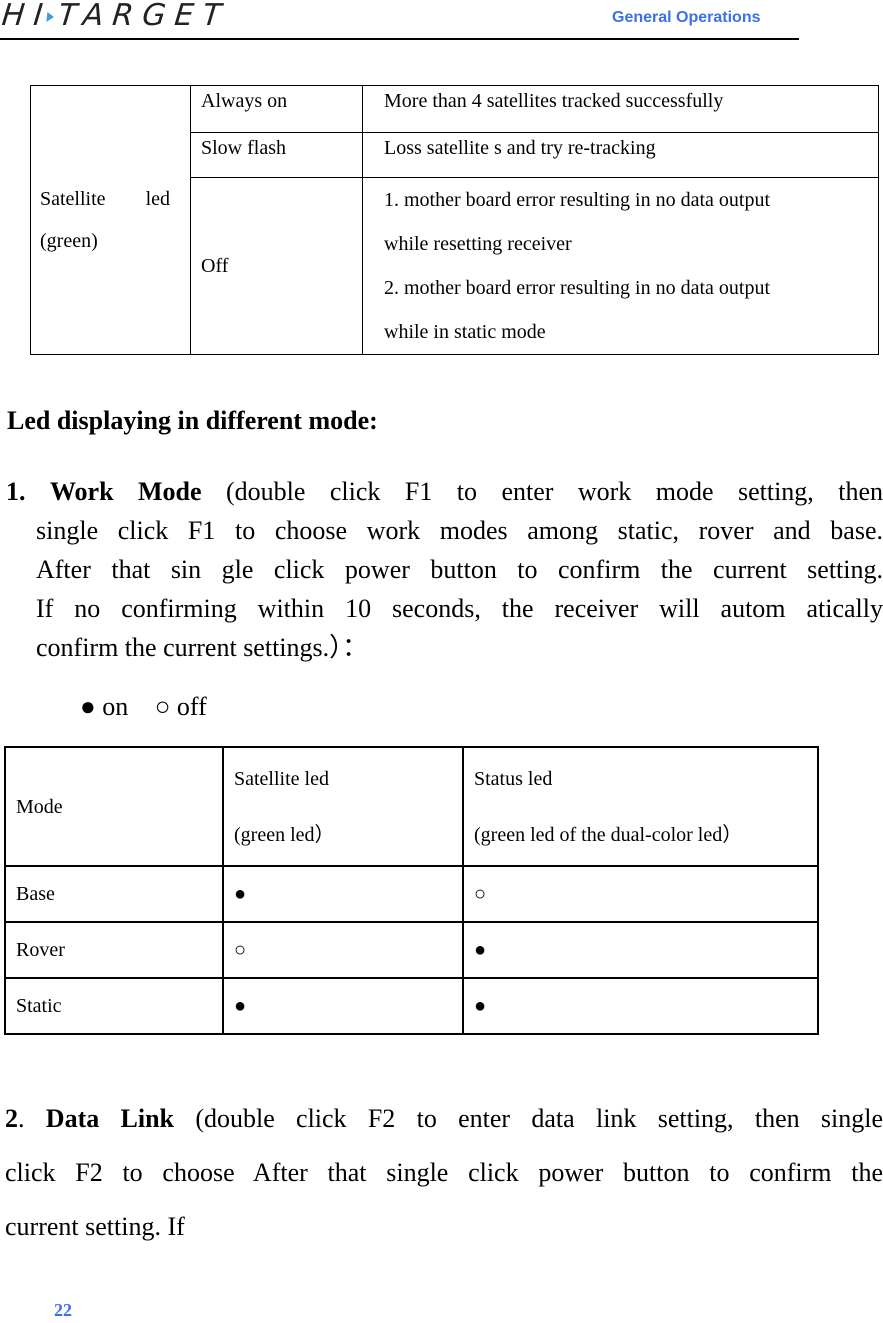 The height and width of the screenshot is (1323, 883). What do you see at coordinates (114, 806) in the screenshot?
I see `header-mode: Mode` at bounding box center [114, 806].